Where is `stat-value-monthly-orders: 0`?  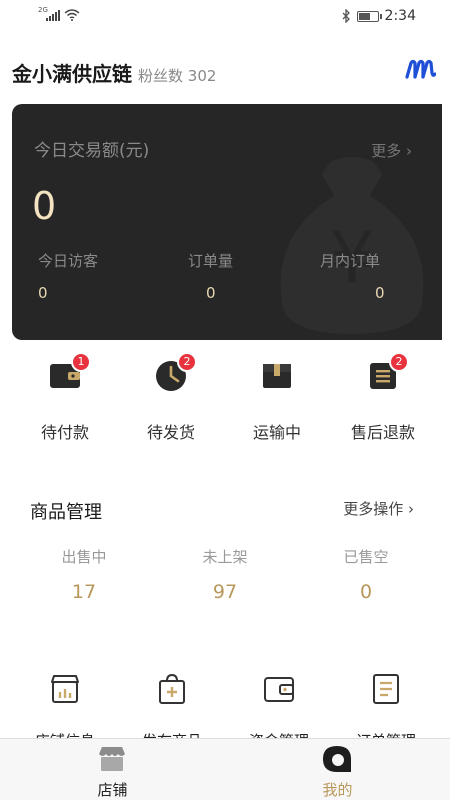
stat-value-monthly-orders: 0 is located at coordinates (380, 293).